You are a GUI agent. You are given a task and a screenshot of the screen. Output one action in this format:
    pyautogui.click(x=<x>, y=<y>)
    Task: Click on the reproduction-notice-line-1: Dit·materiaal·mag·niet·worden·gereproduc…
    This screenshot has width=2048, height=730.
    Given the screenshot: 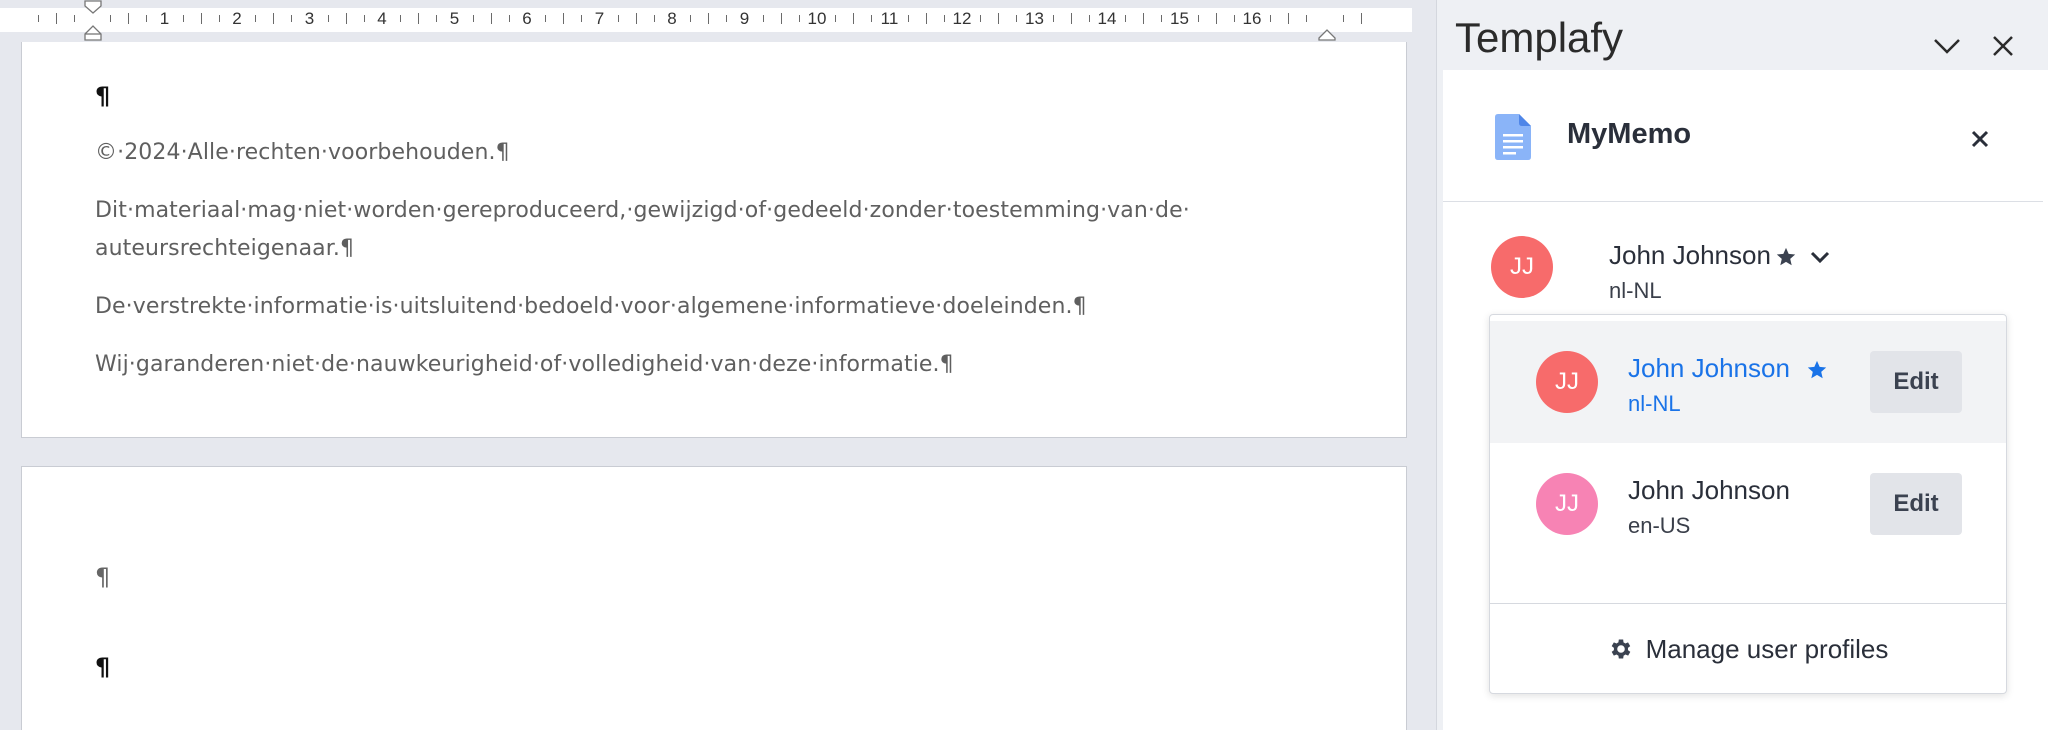 What is the action you would take?
    pyautogui.click(x=642, y=211)
    